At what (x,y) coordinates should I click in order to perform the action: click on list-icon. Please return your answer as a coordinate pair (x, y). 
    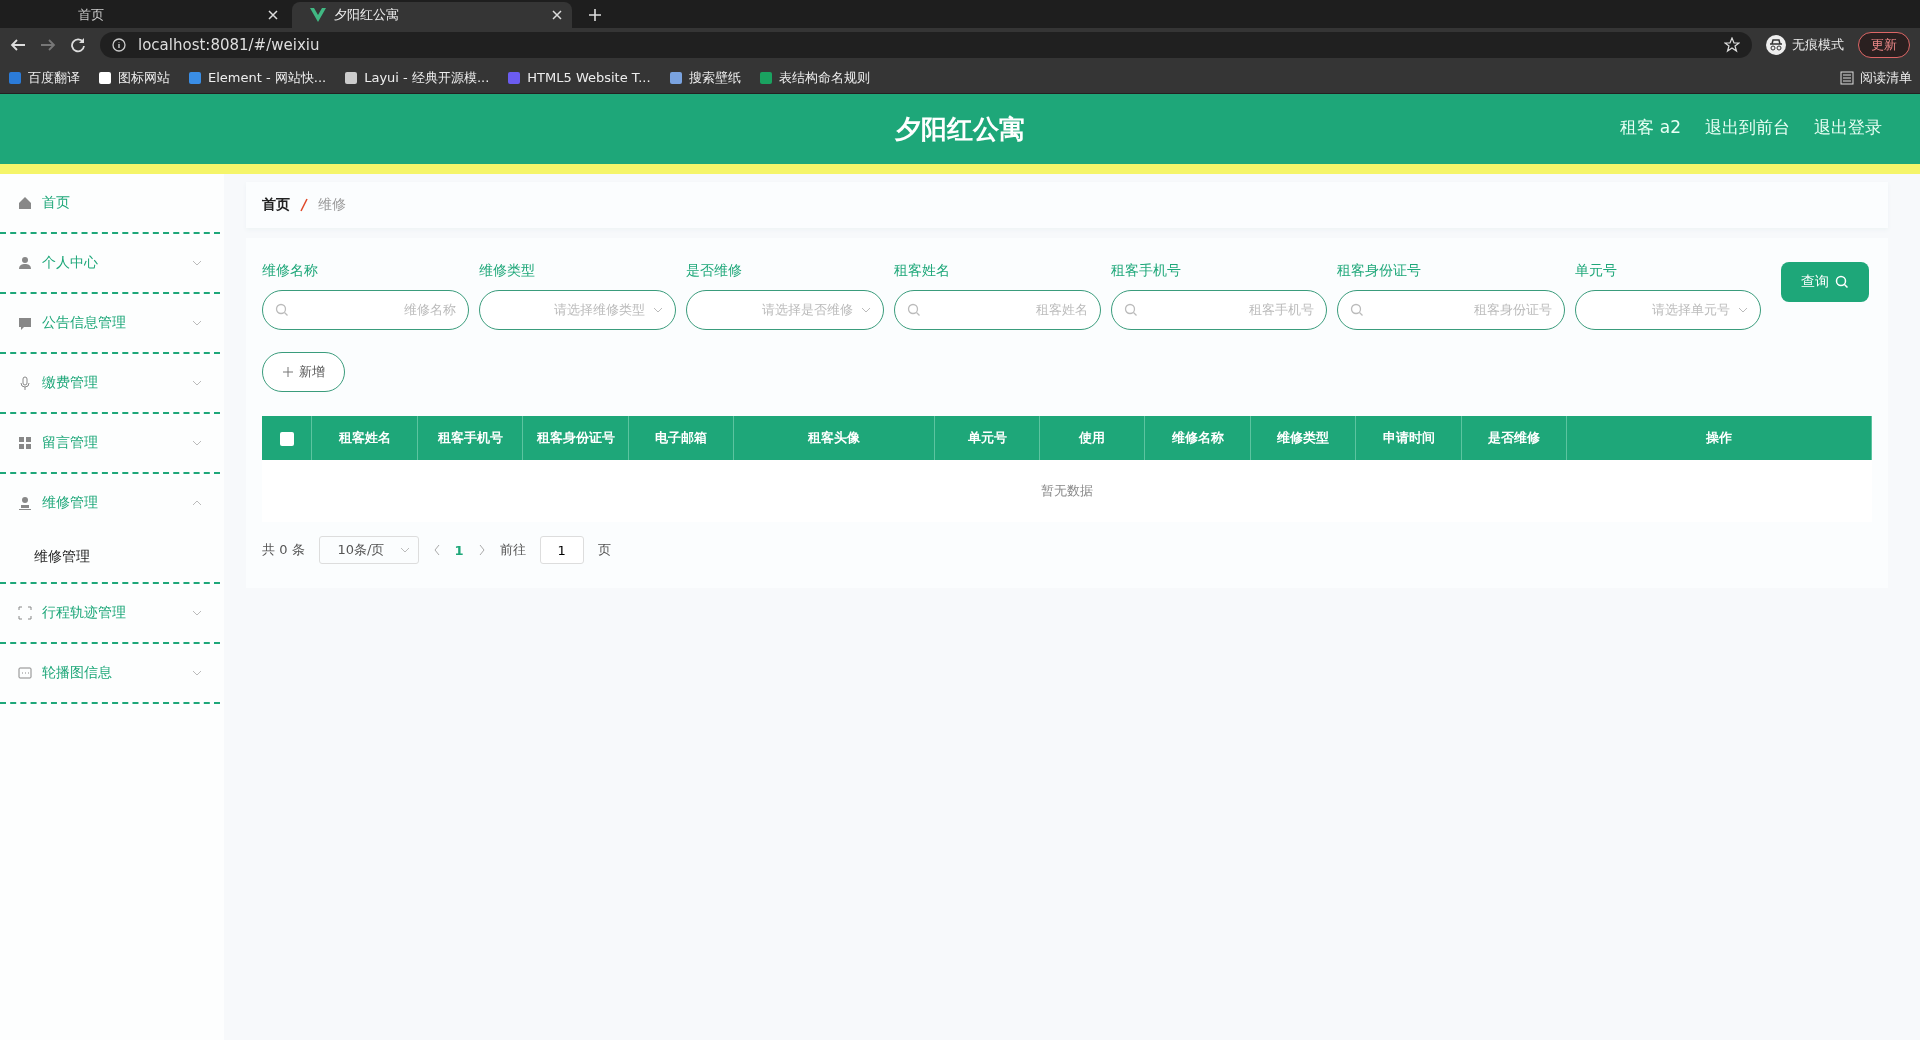
    Looking at the image, I should click on (1847, 77).